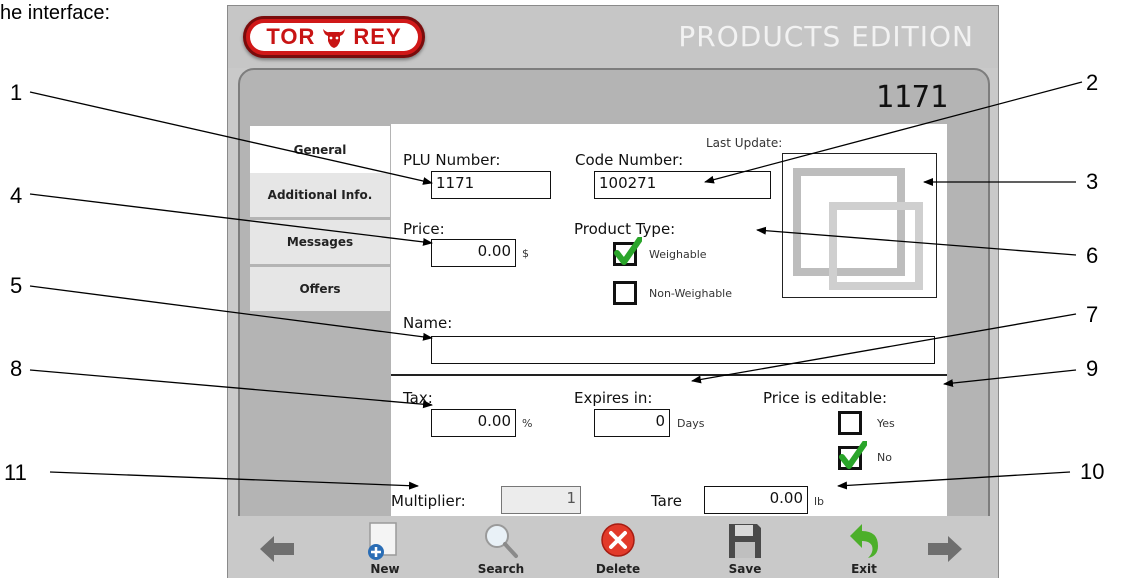 This screenshot has height=578, width=1121. I want to click on code-number-input: 100271, so click(682, 185).